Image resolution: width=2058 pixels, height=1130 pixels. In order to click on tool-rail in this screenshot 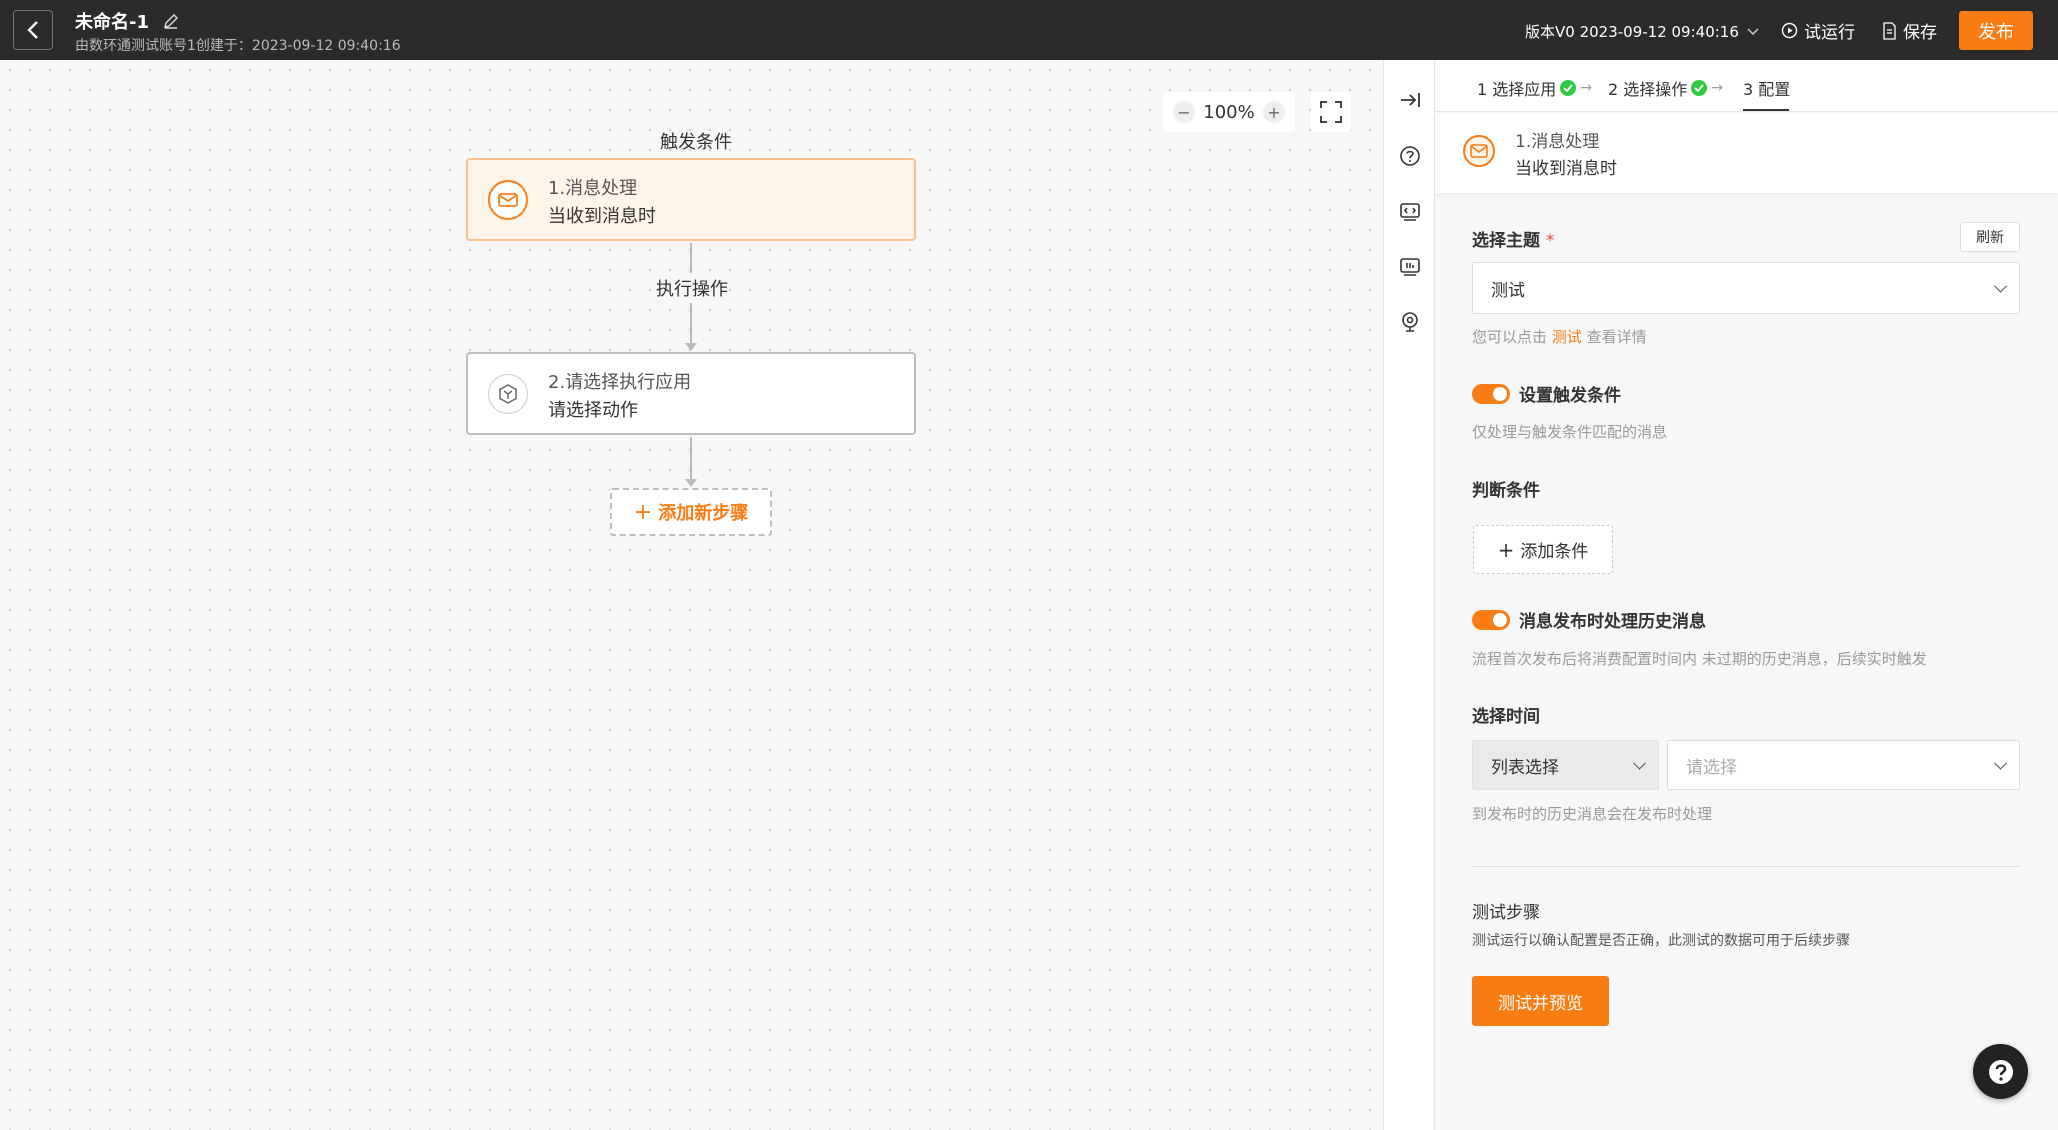, I will do `click(1409, 595)`.